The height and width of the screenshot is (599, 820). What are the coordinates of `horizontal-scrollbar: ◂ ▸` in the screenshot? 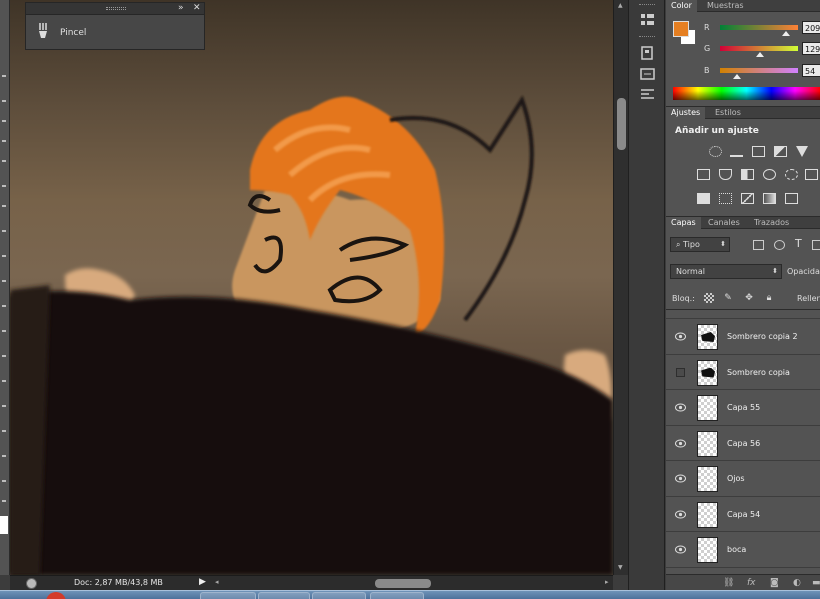 It's located at (414, 583).